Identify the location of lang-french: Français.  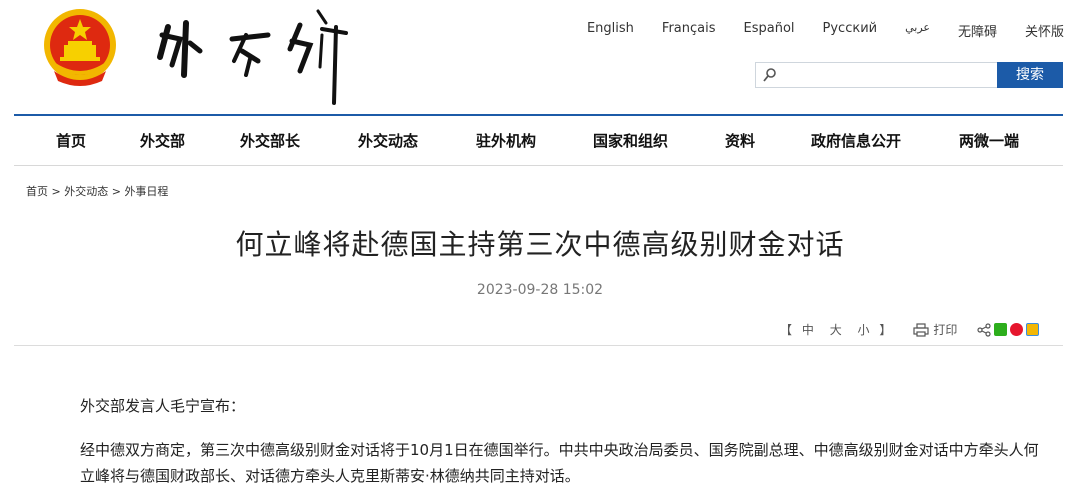
(689, 30).